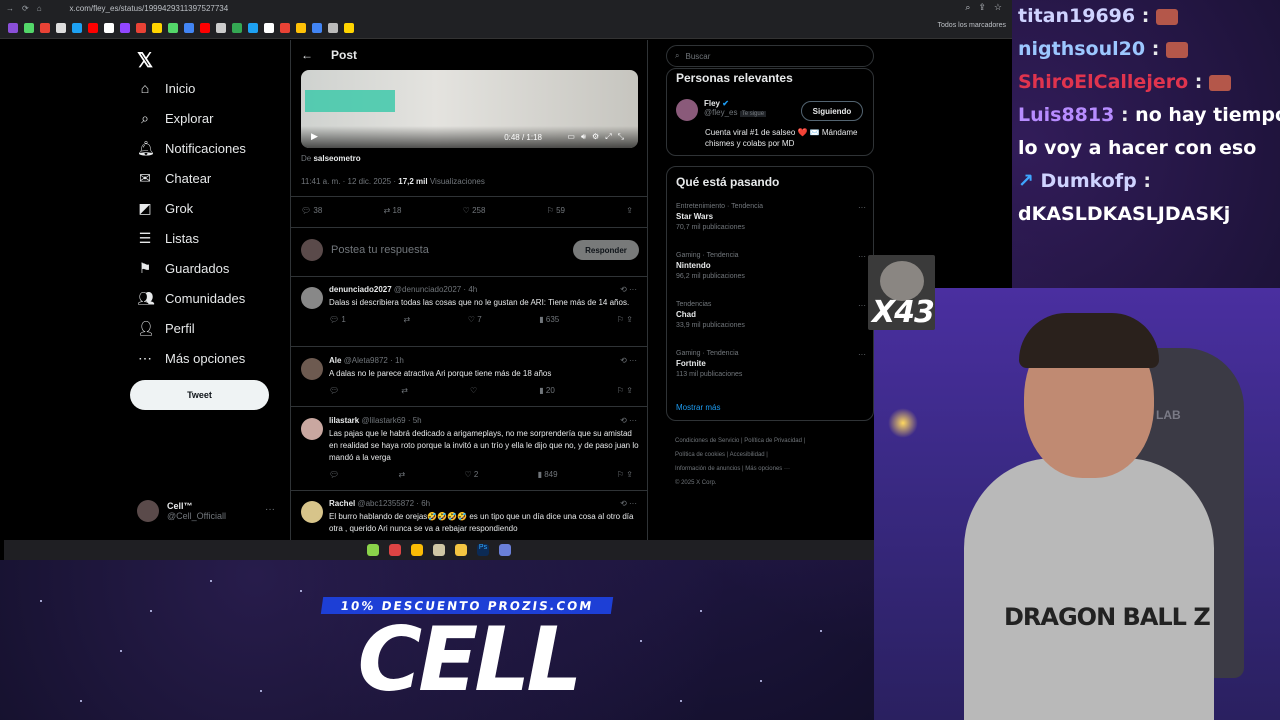  I want to click on sidebar-item-comunidades: 👥︎ Comunidades, so click(191, 298).